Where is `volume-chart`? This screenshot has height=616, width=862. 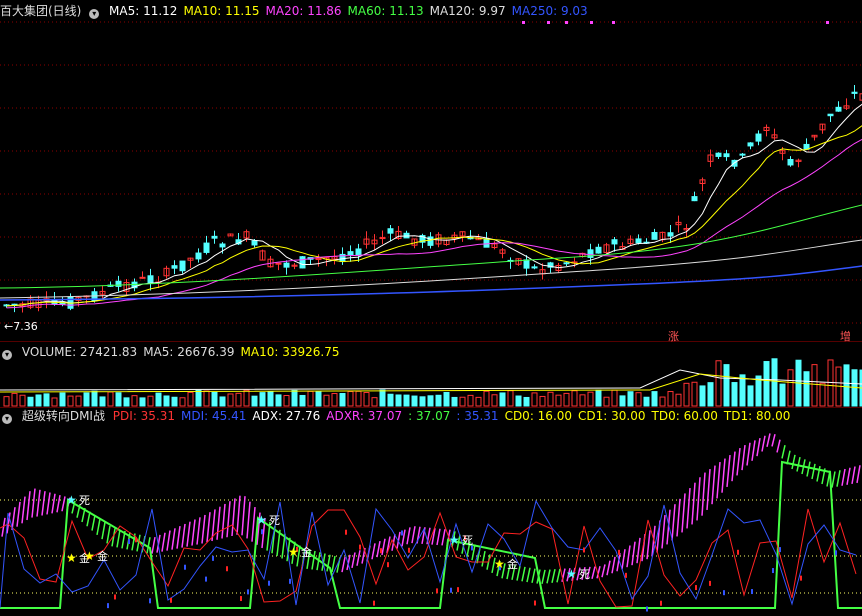 volume-chart is located at coordinates (431, 376).